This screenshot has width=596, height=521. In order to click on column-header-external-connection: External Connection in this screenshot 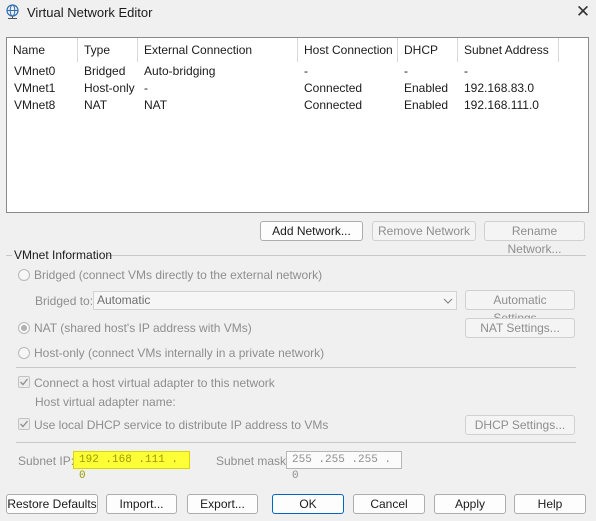, I will do `click(218, 50)`.